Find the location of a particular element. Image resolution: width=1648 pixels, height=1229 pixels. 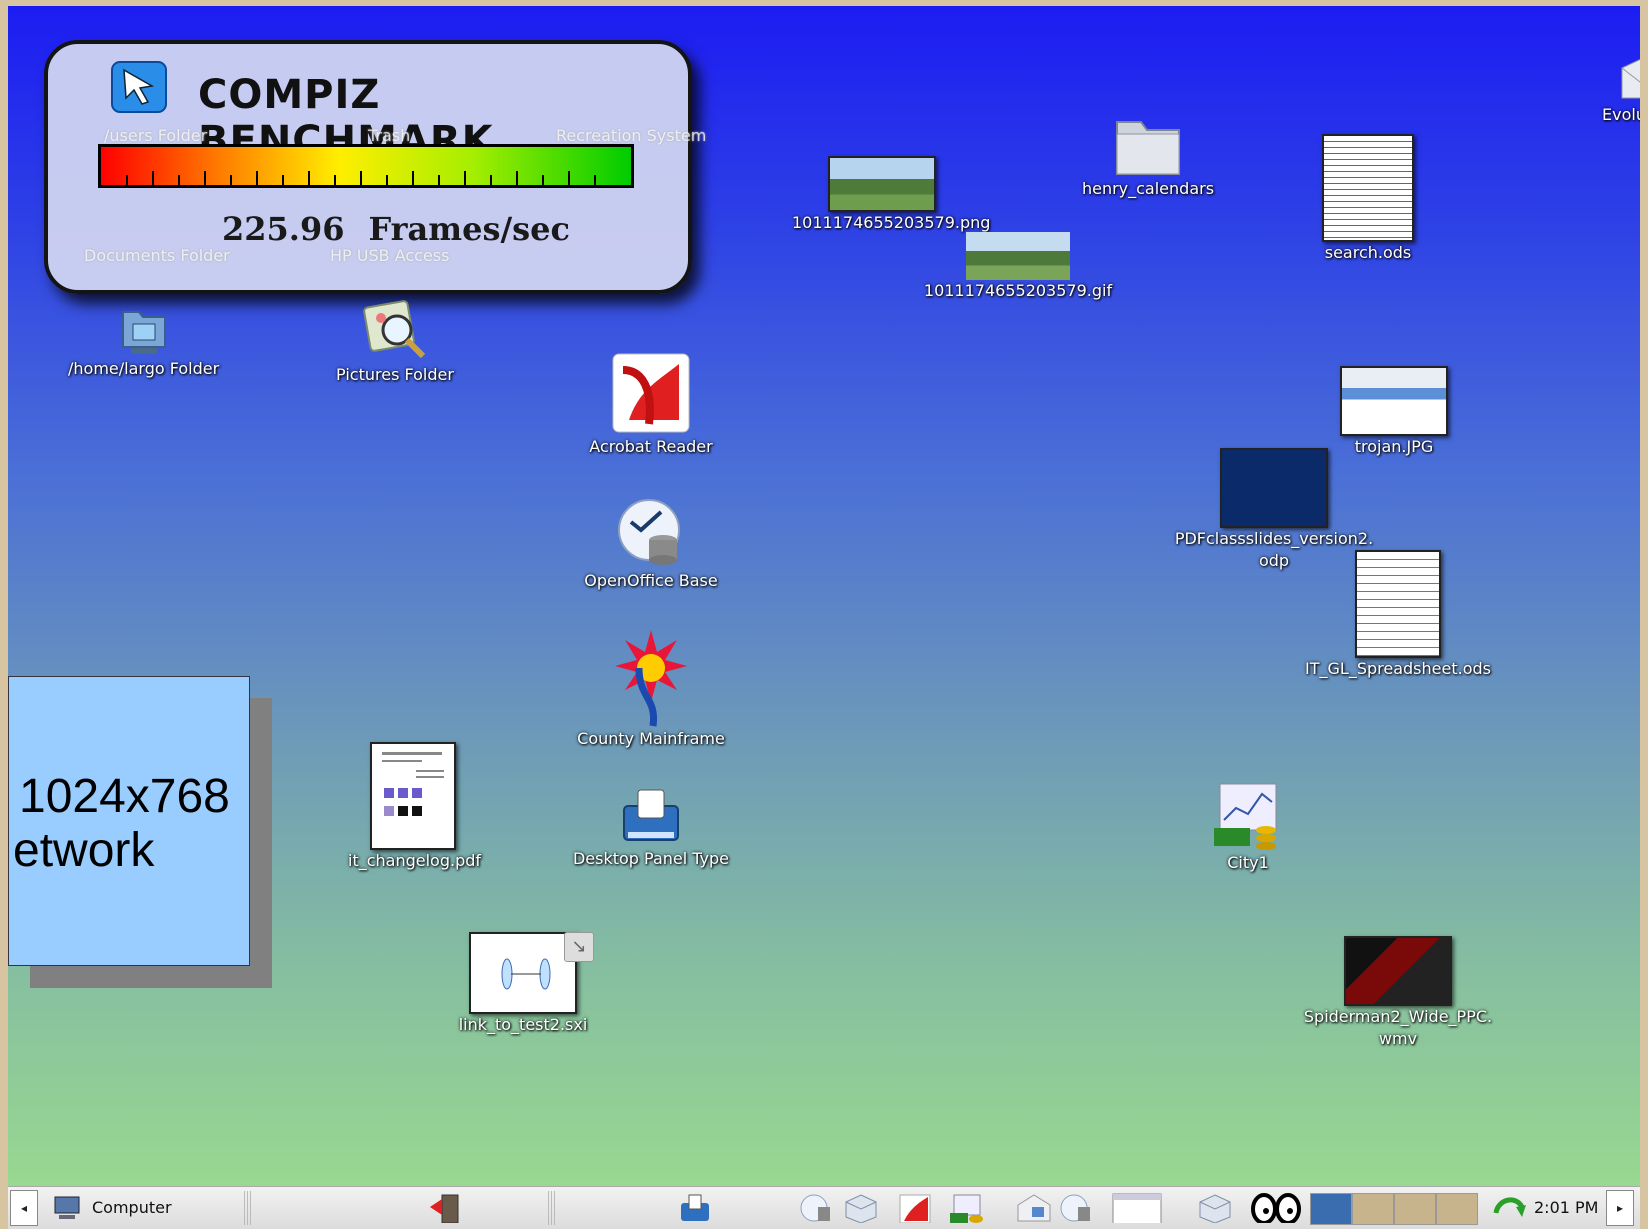

city1-icon-item: City1 is located at coordinates (1248, 827).